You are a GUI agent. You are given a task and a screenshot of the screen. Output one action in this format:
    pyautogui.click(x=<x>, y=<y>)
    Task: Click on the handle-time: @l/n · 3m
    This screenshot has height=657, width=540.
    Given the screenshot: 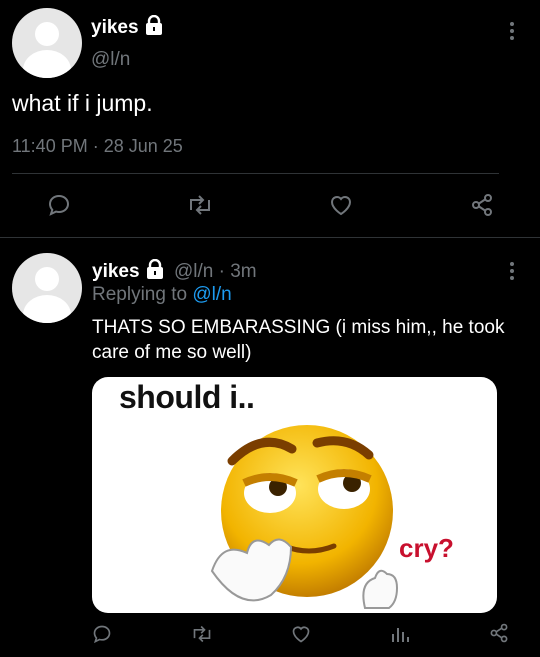 What is the action you would take?
    pyautogui.click(x=215, y=271)
    